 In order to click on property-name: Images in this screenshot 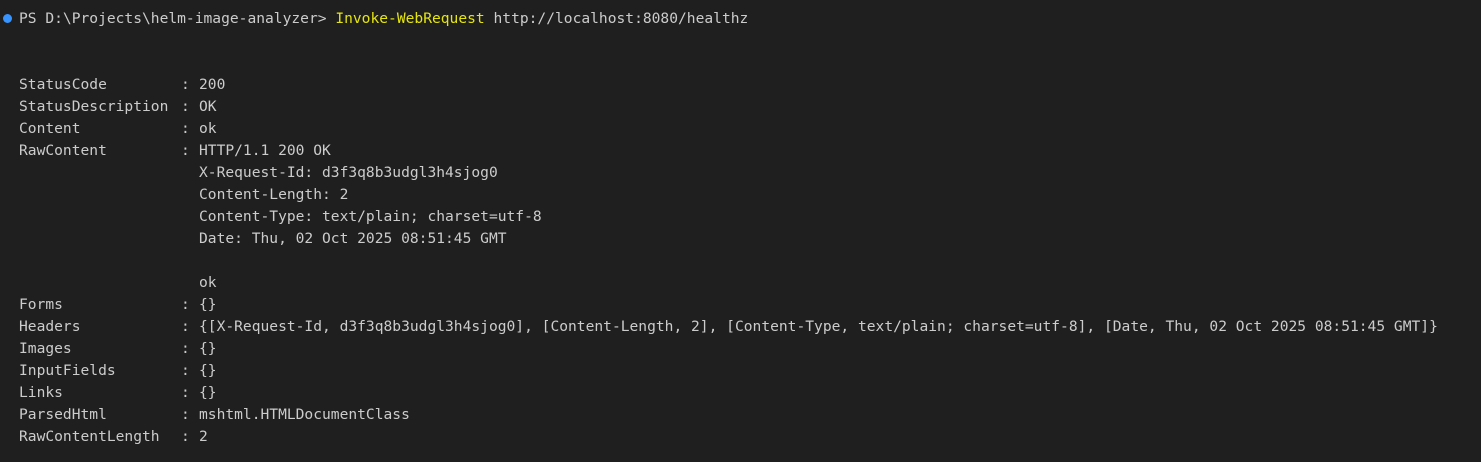, I will do `click(45, 348)`.